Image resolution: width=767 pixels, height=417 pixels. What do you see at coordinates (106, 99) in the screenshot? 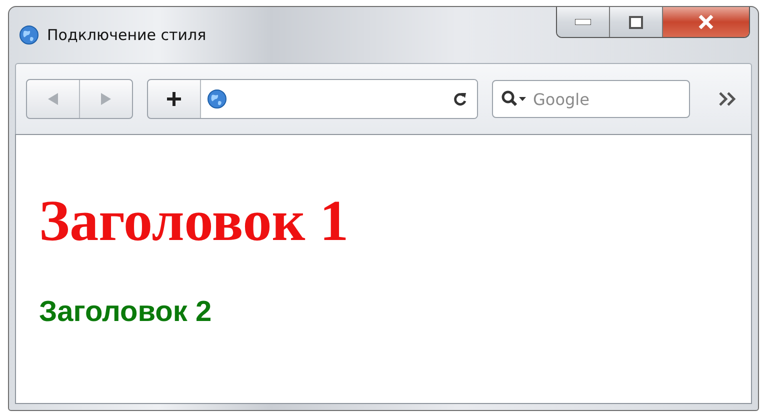
I see `forward-icon` at bounding box center [106, 99].